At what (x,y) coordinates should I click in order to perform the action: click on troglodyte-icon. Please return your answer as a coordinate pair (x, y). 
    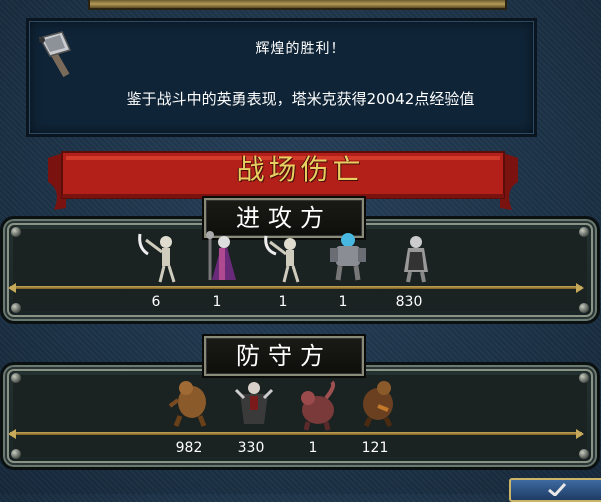
    Looking at the image, I should click on (187, 404).